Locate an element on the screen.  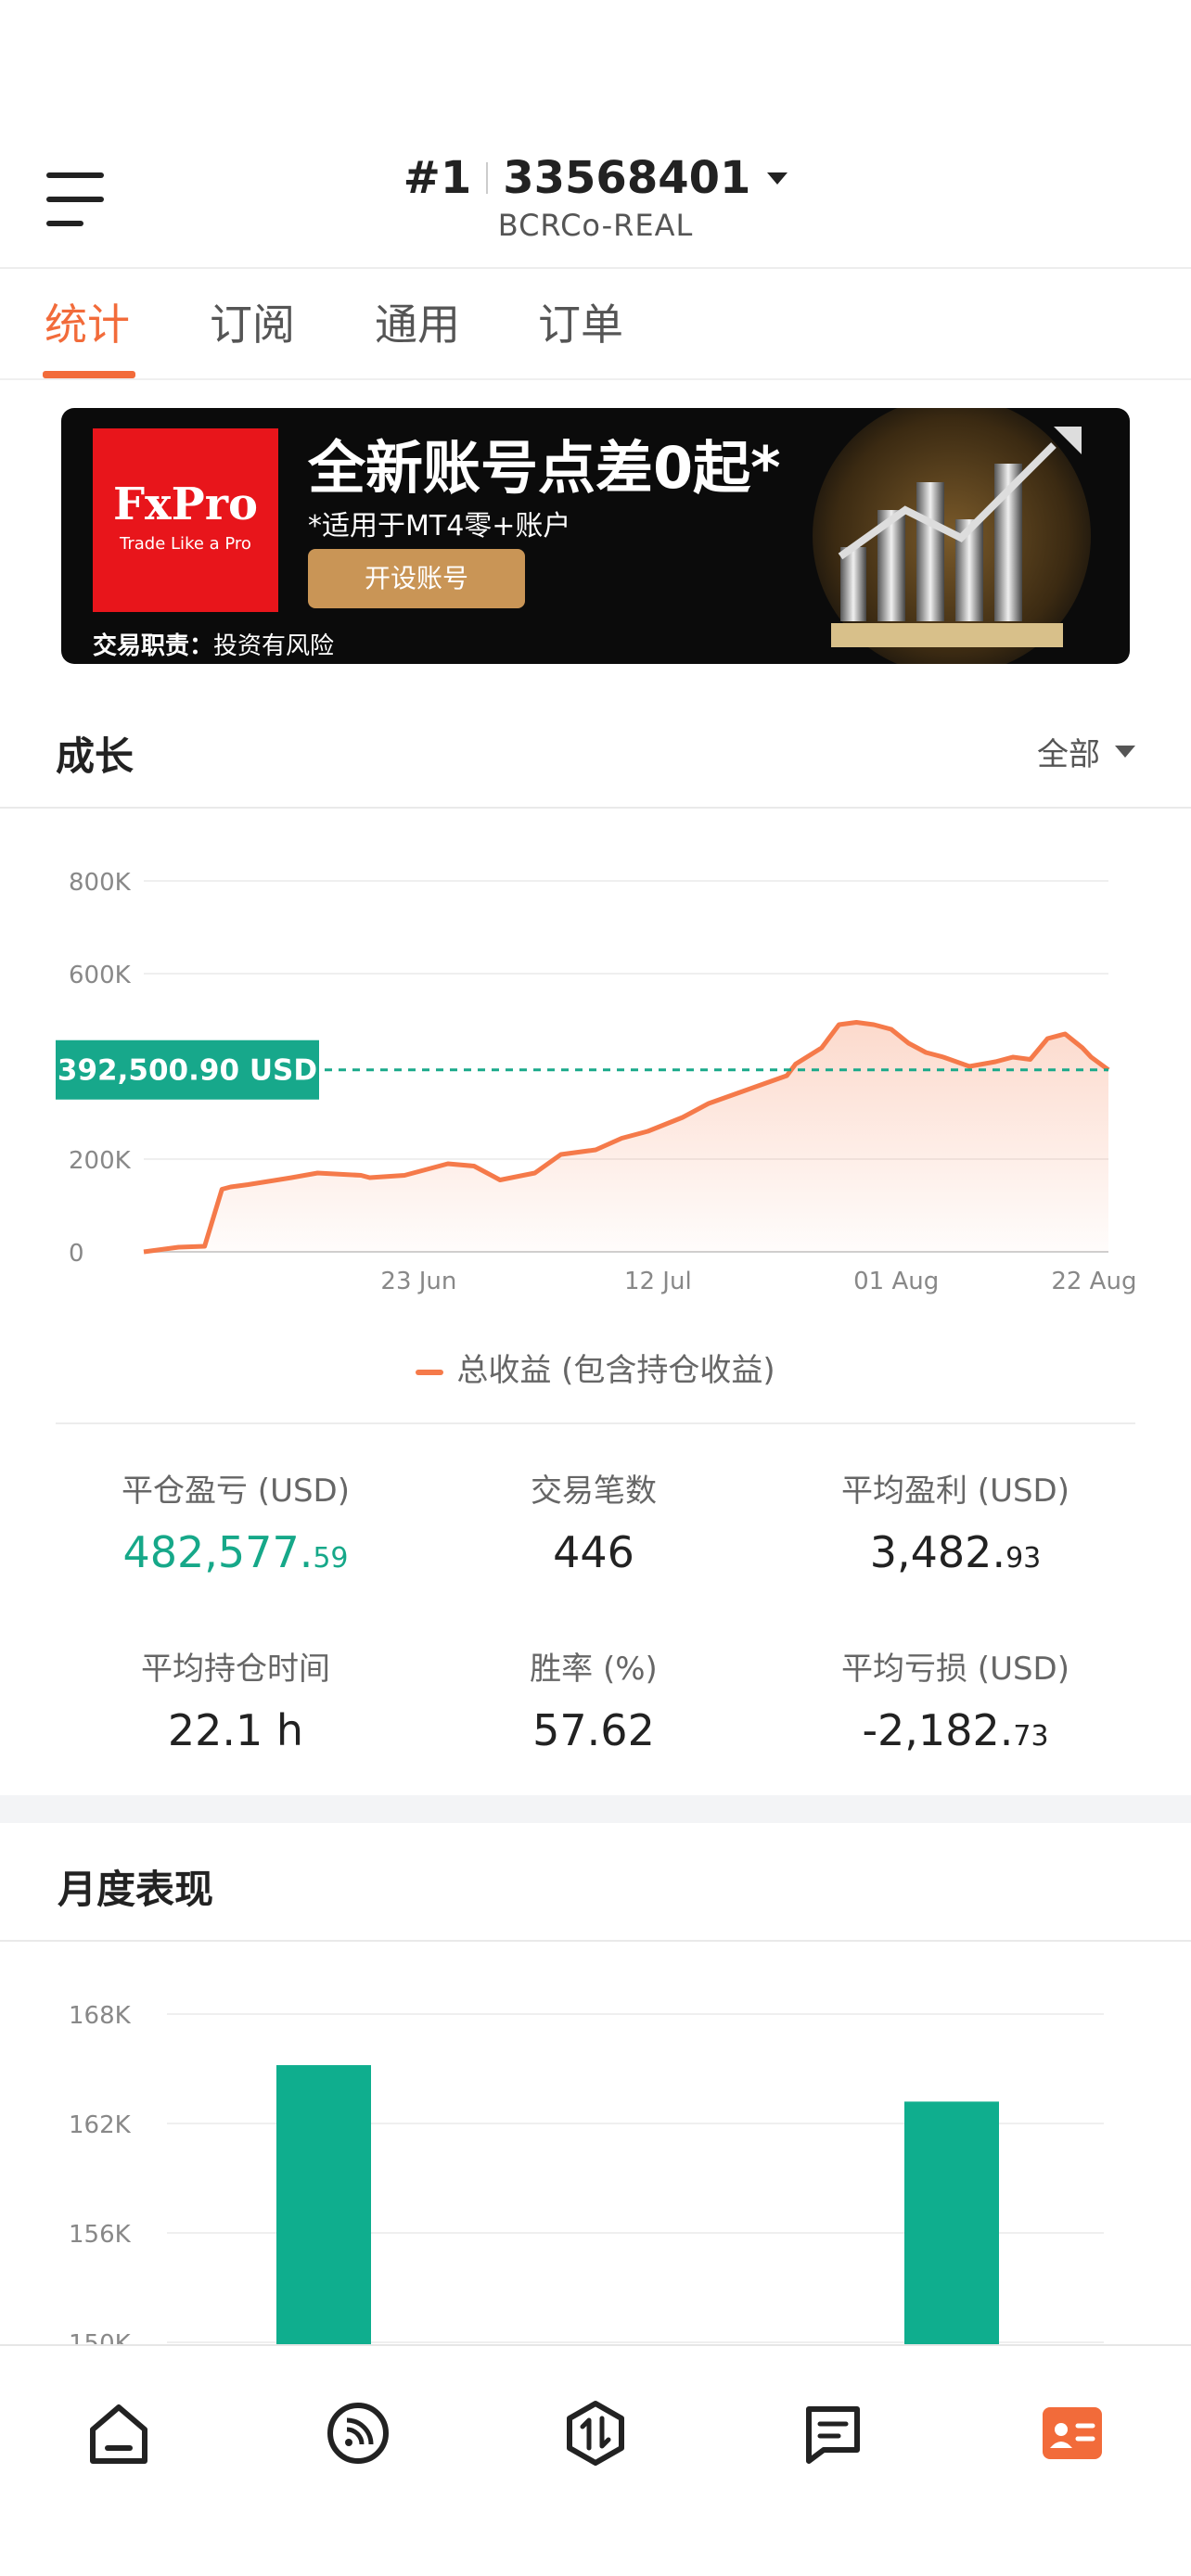
tab-orders: 订单 is located at coordinates (580, 321).